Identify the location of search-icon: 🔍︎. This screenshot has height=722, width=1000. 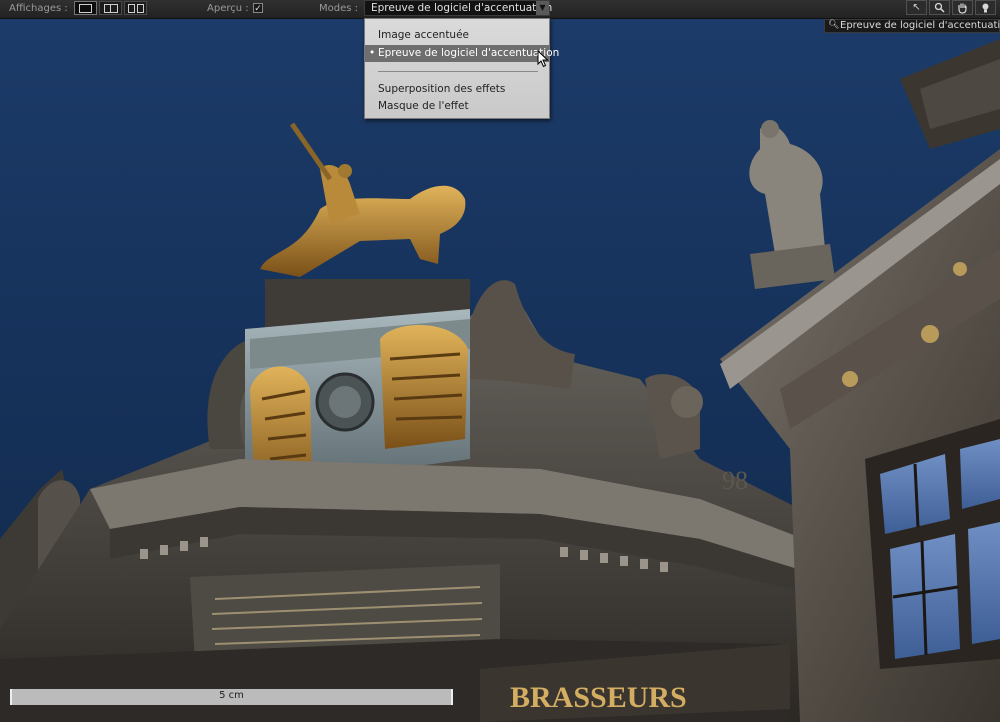
(834, 25).